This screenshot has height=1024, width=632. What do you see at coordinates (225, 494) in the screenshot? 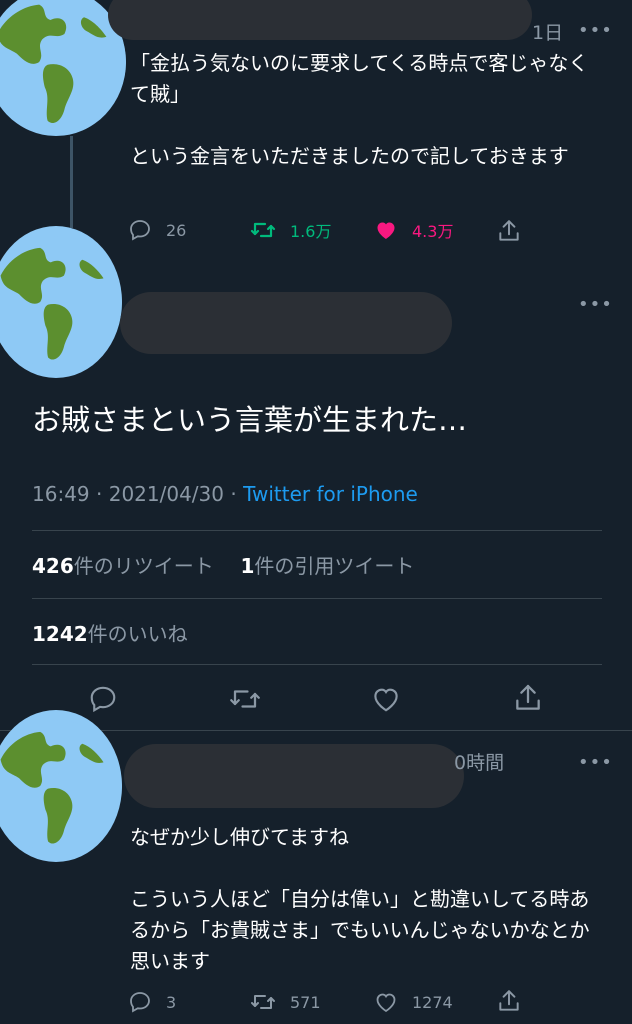
I see `tweet-meta: 16:49 · 2021/04/30 · Twitter for iPhone` at bounding box center [225, 494].